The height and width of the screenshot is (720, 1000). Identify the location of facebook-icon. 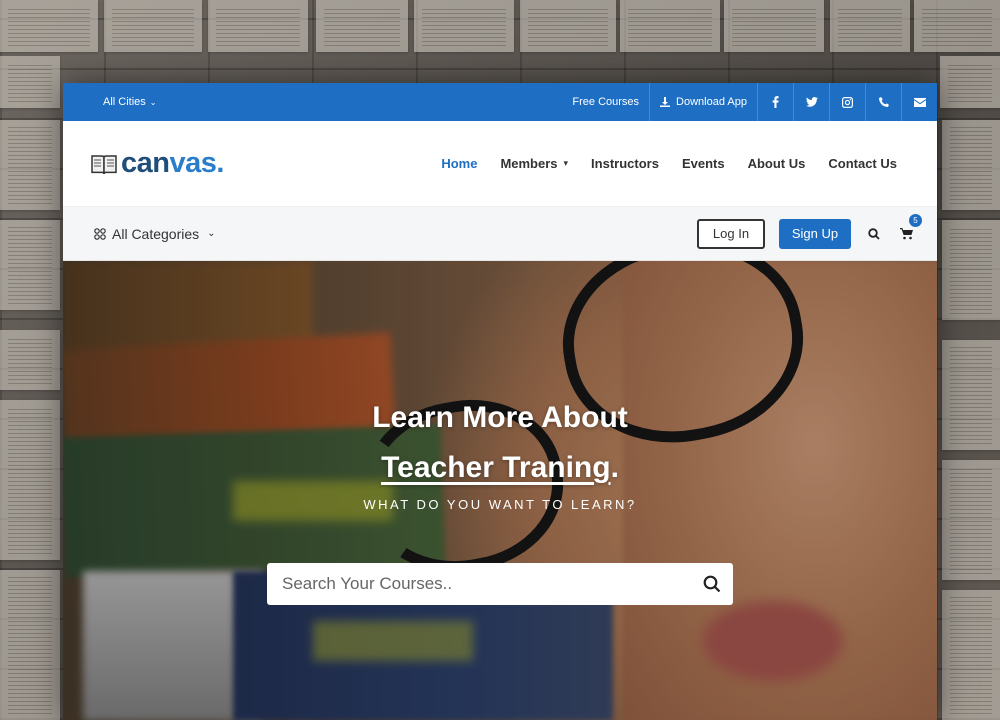
(775, 102).